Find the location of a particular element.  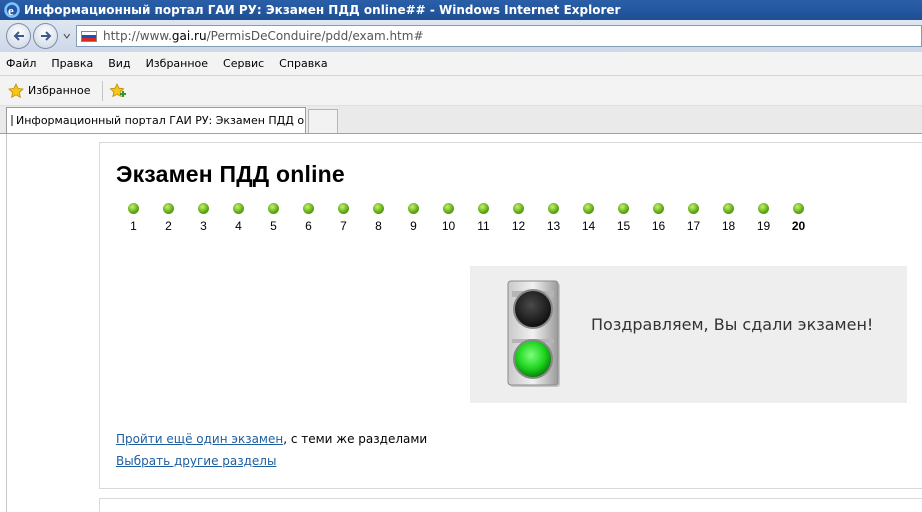

question-number: 17 is located at coordinates (693, 226).